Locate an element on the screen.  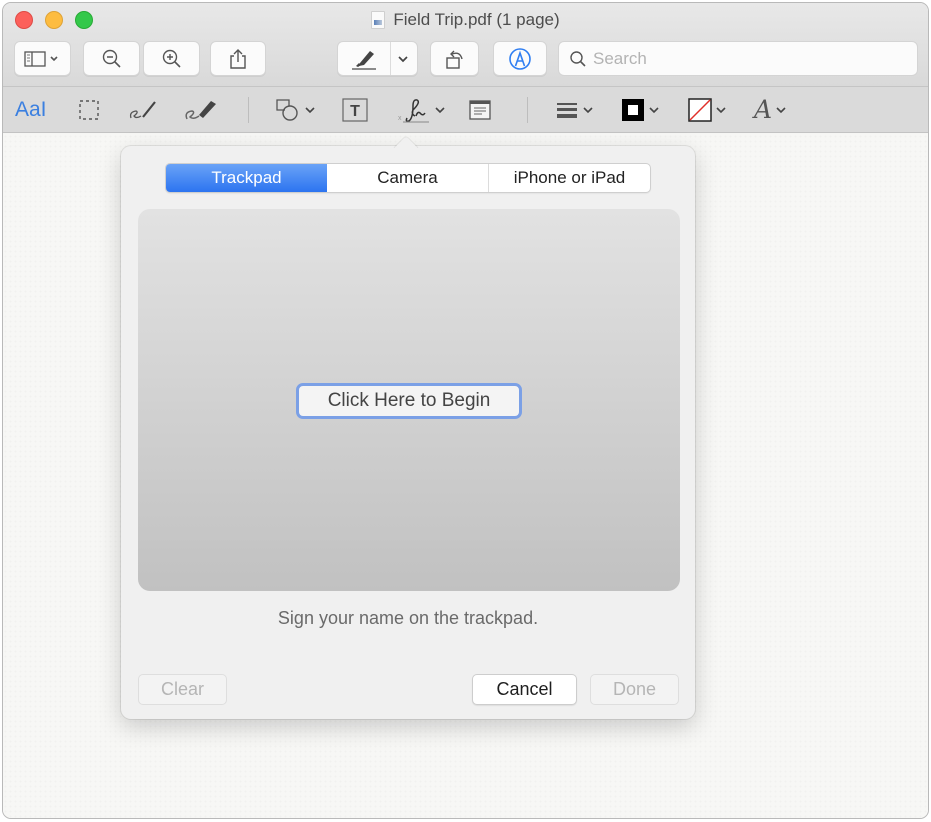
signature-source-tabs: Trackpad Camera iPhone or iPad is located at coordinates (408, 178).